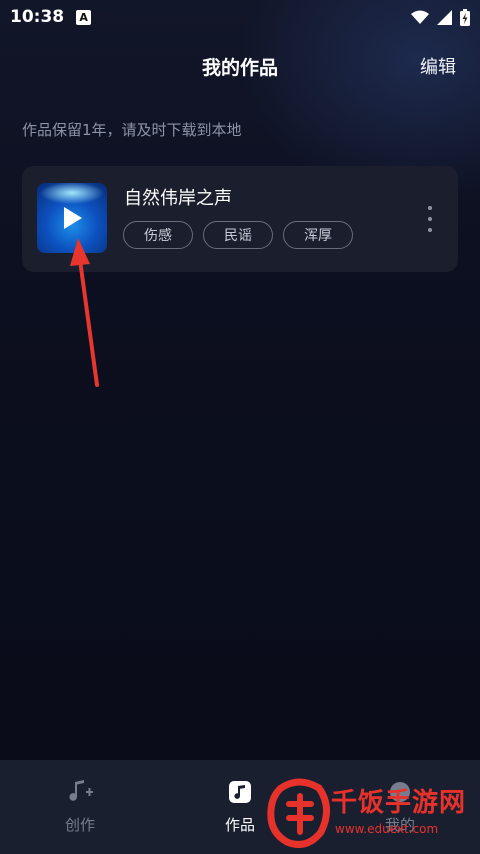  I want to click on header: 我的作品 编辑, so click(240, 66).